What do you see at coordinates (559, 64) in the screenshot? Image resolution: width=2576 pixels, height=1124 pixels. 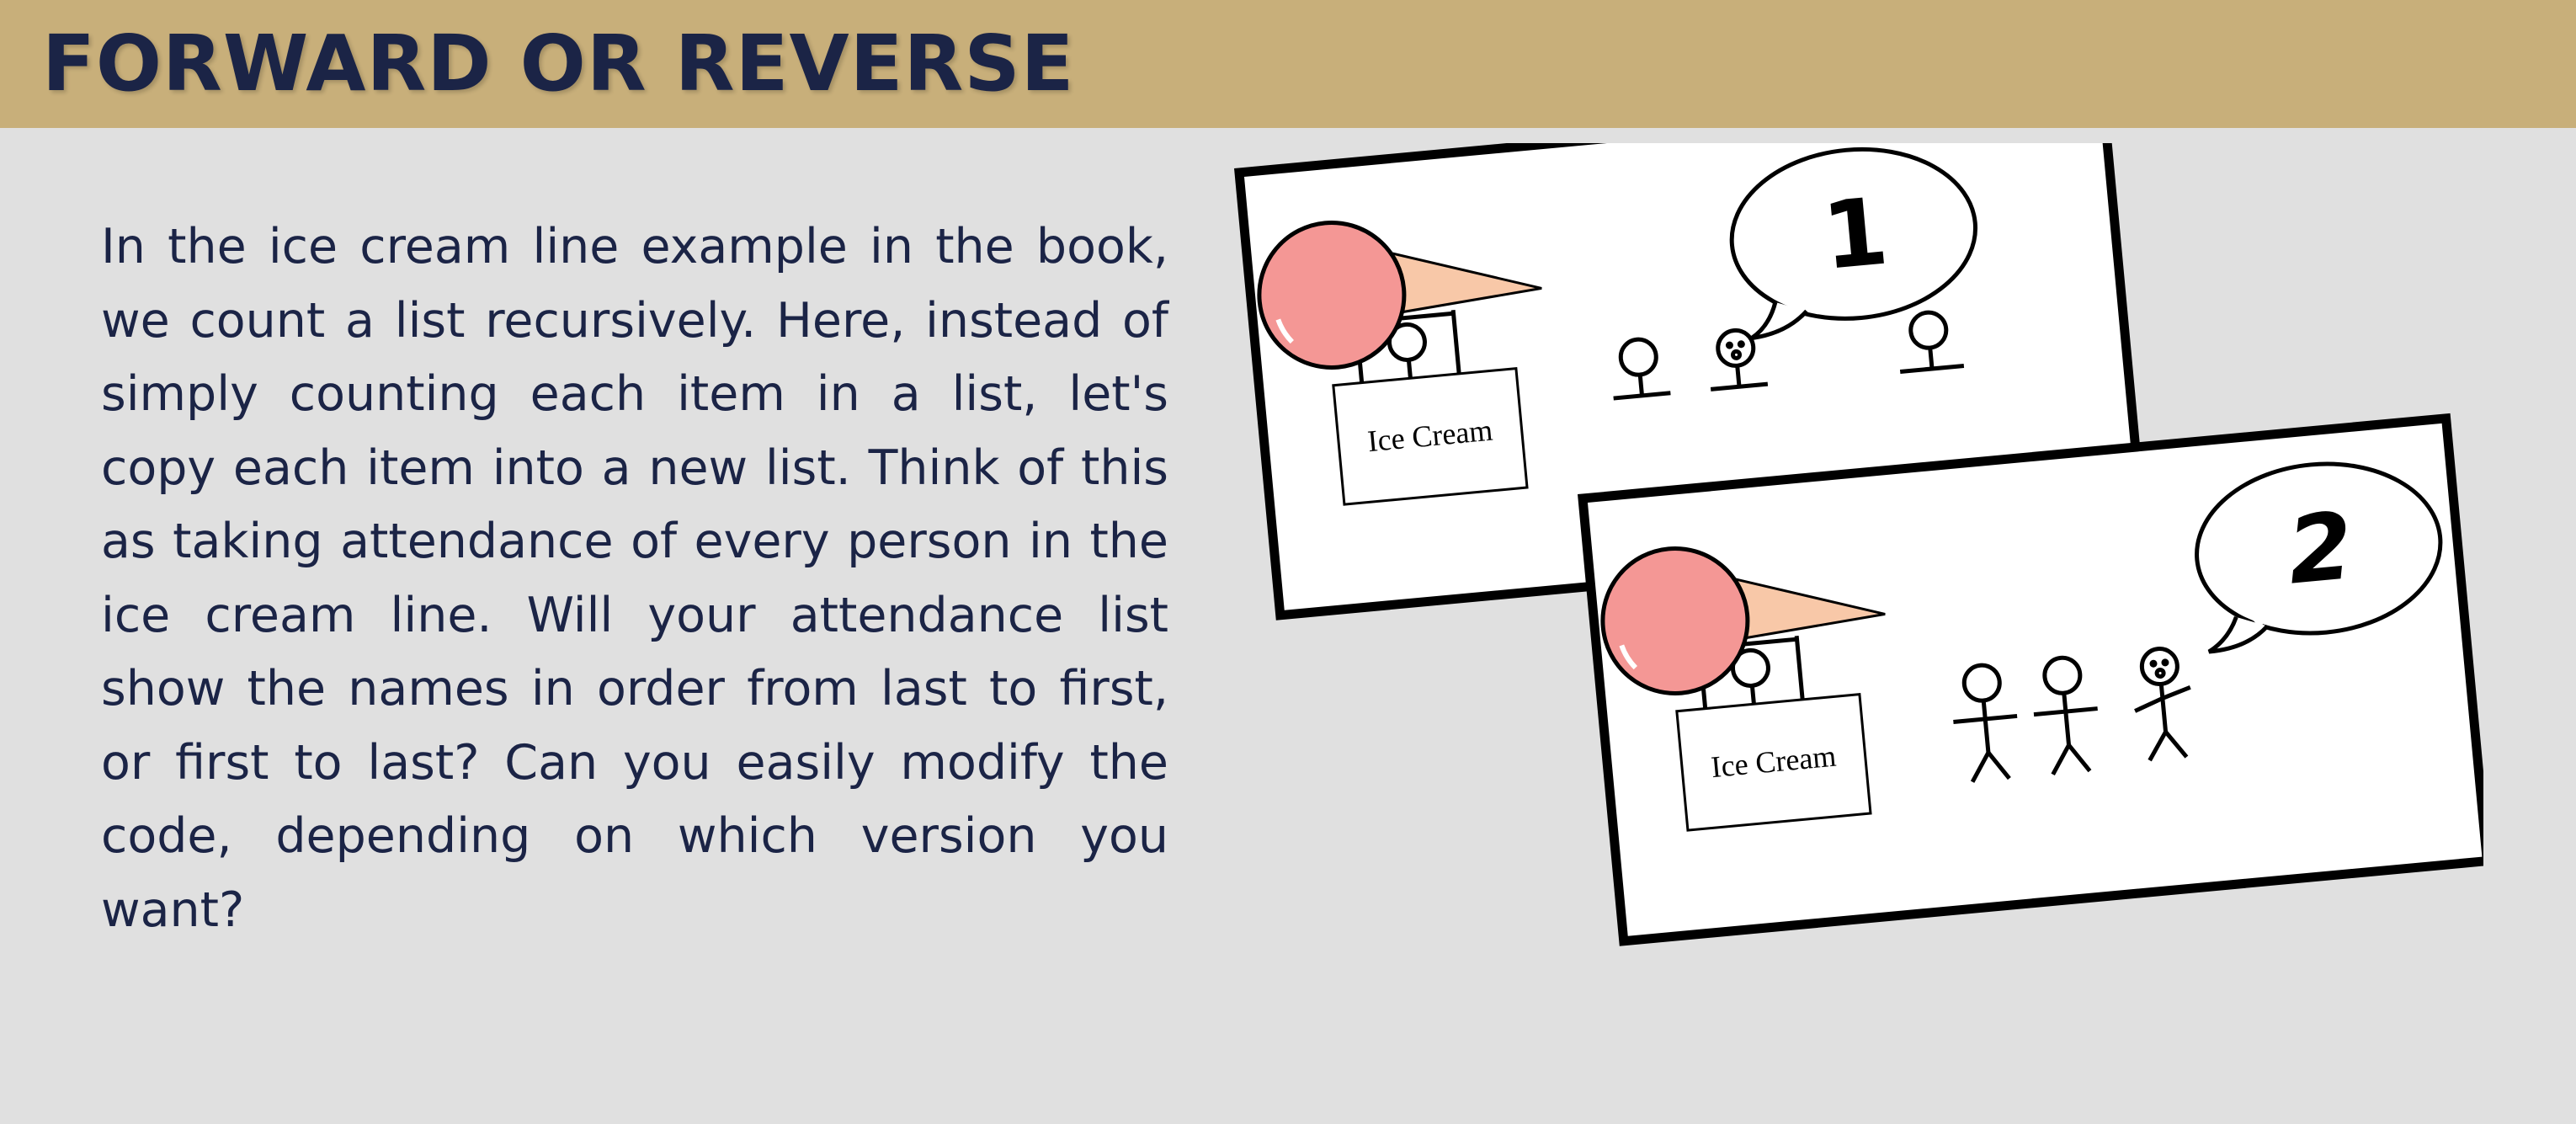 I see `slide-title: FORWARD OR REVERSE` at bounding box center [559, 64].